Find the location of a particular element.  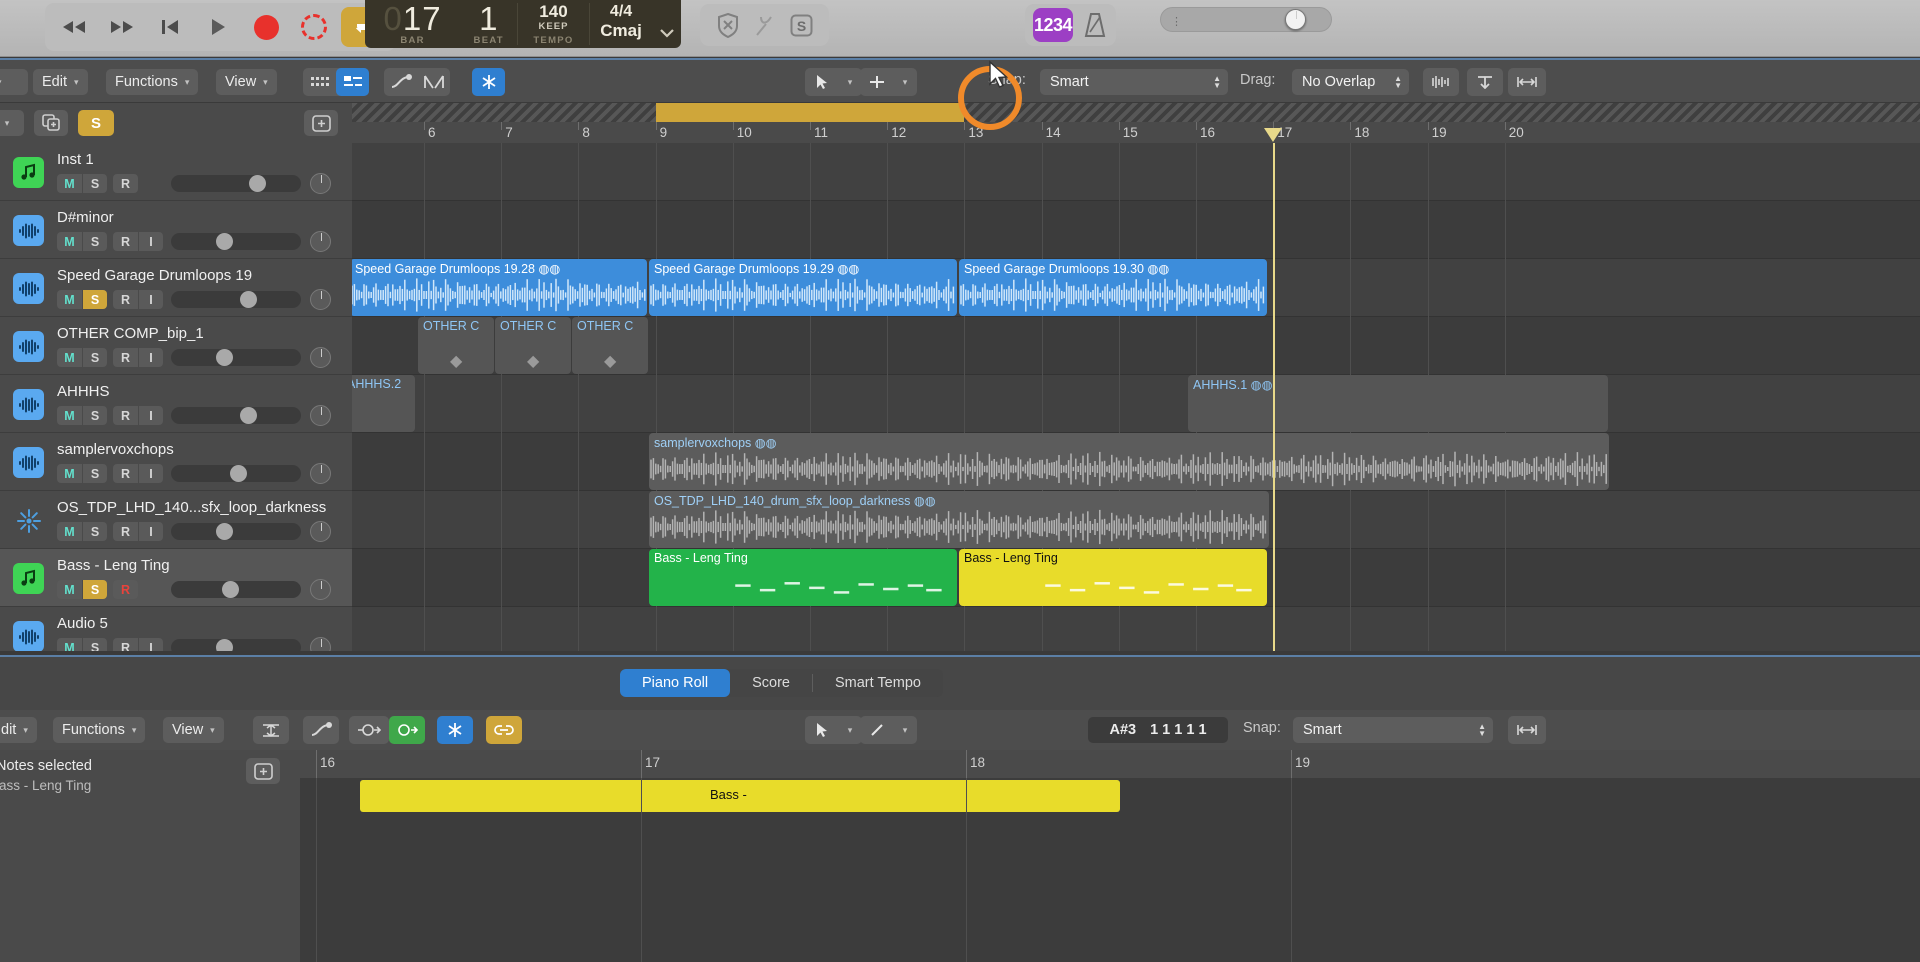

playhead is located at coordinates (1274, 397).